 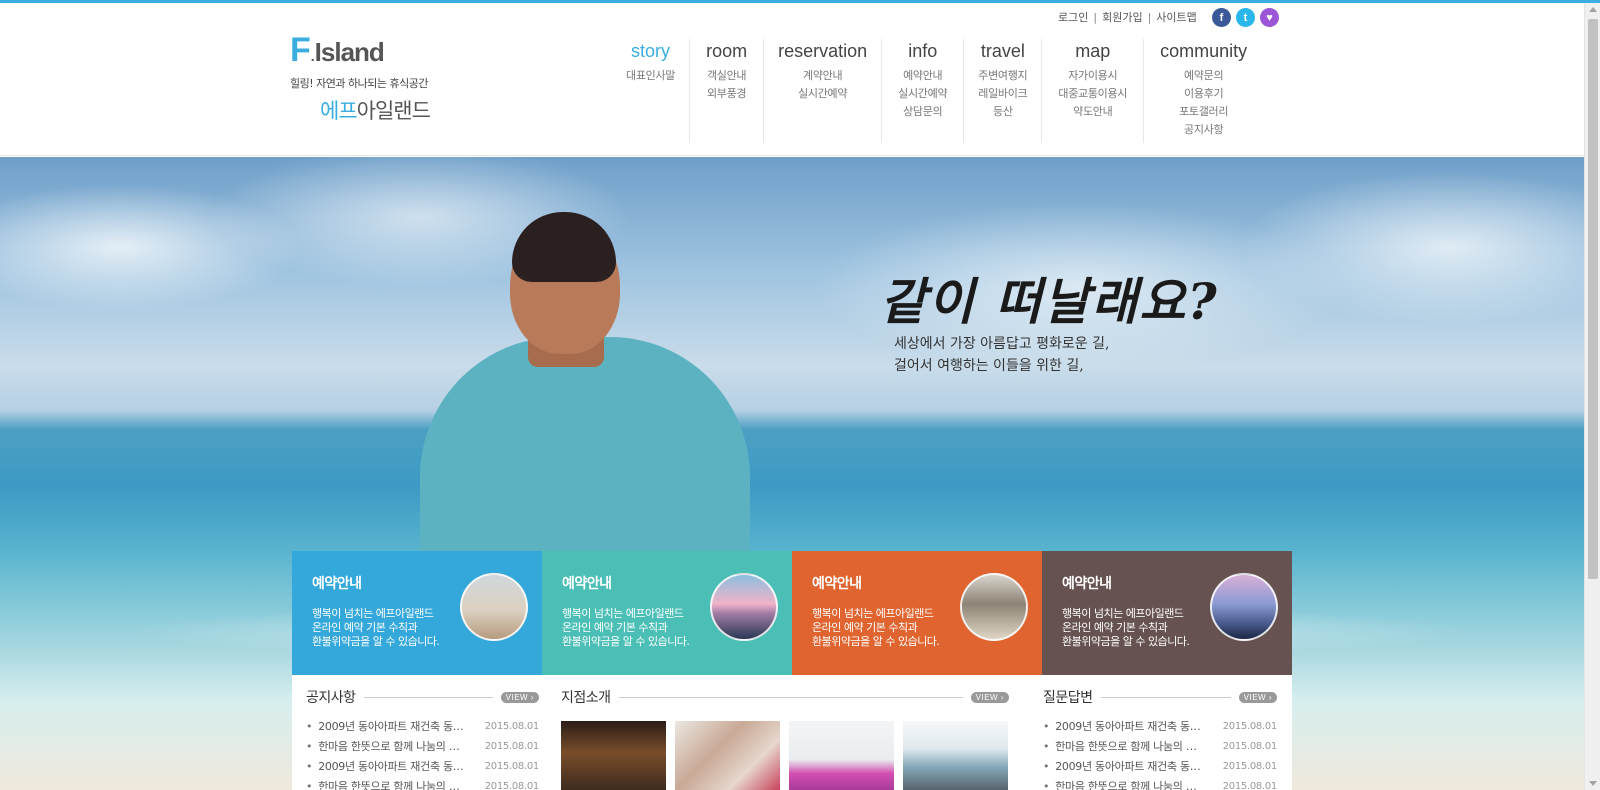 What do you see at coordinates (1203, 130) in the screenshot?
I see `nav-subitem: 공지사항` at bounding box center [1203, 130].